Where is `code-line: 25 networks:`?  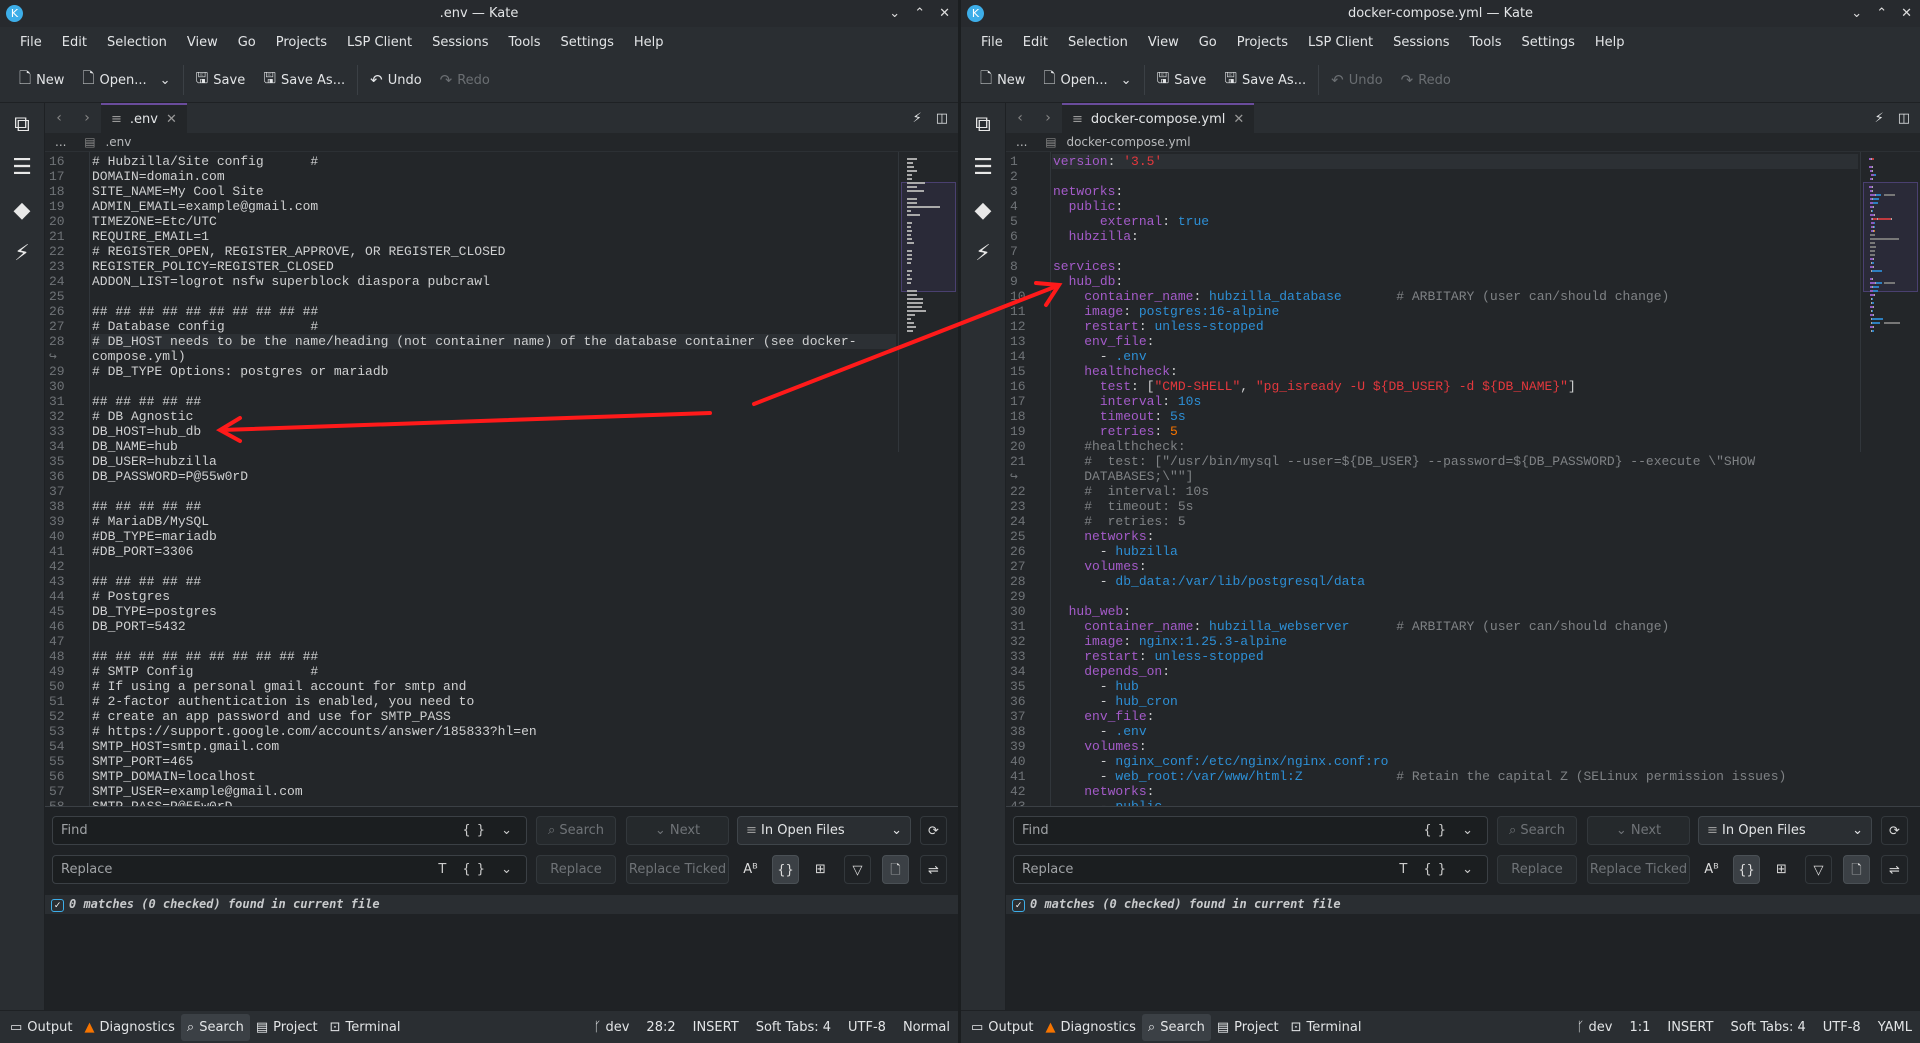 code-line: 25 networks: is located at coordinates (1434, 536).